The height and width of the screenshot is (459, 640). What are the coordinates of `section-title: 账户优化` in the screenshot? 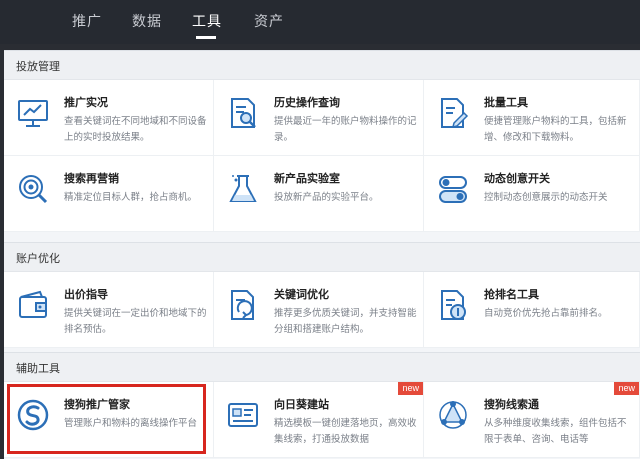 It's located at (38, 259).